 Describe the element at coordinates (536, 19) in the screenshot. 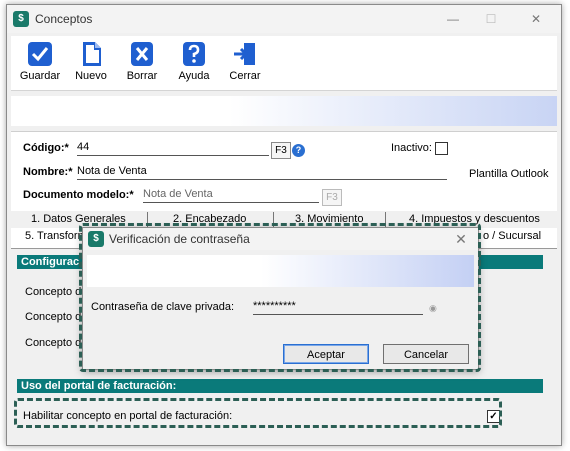

I see `close-button: ✕` at that location.